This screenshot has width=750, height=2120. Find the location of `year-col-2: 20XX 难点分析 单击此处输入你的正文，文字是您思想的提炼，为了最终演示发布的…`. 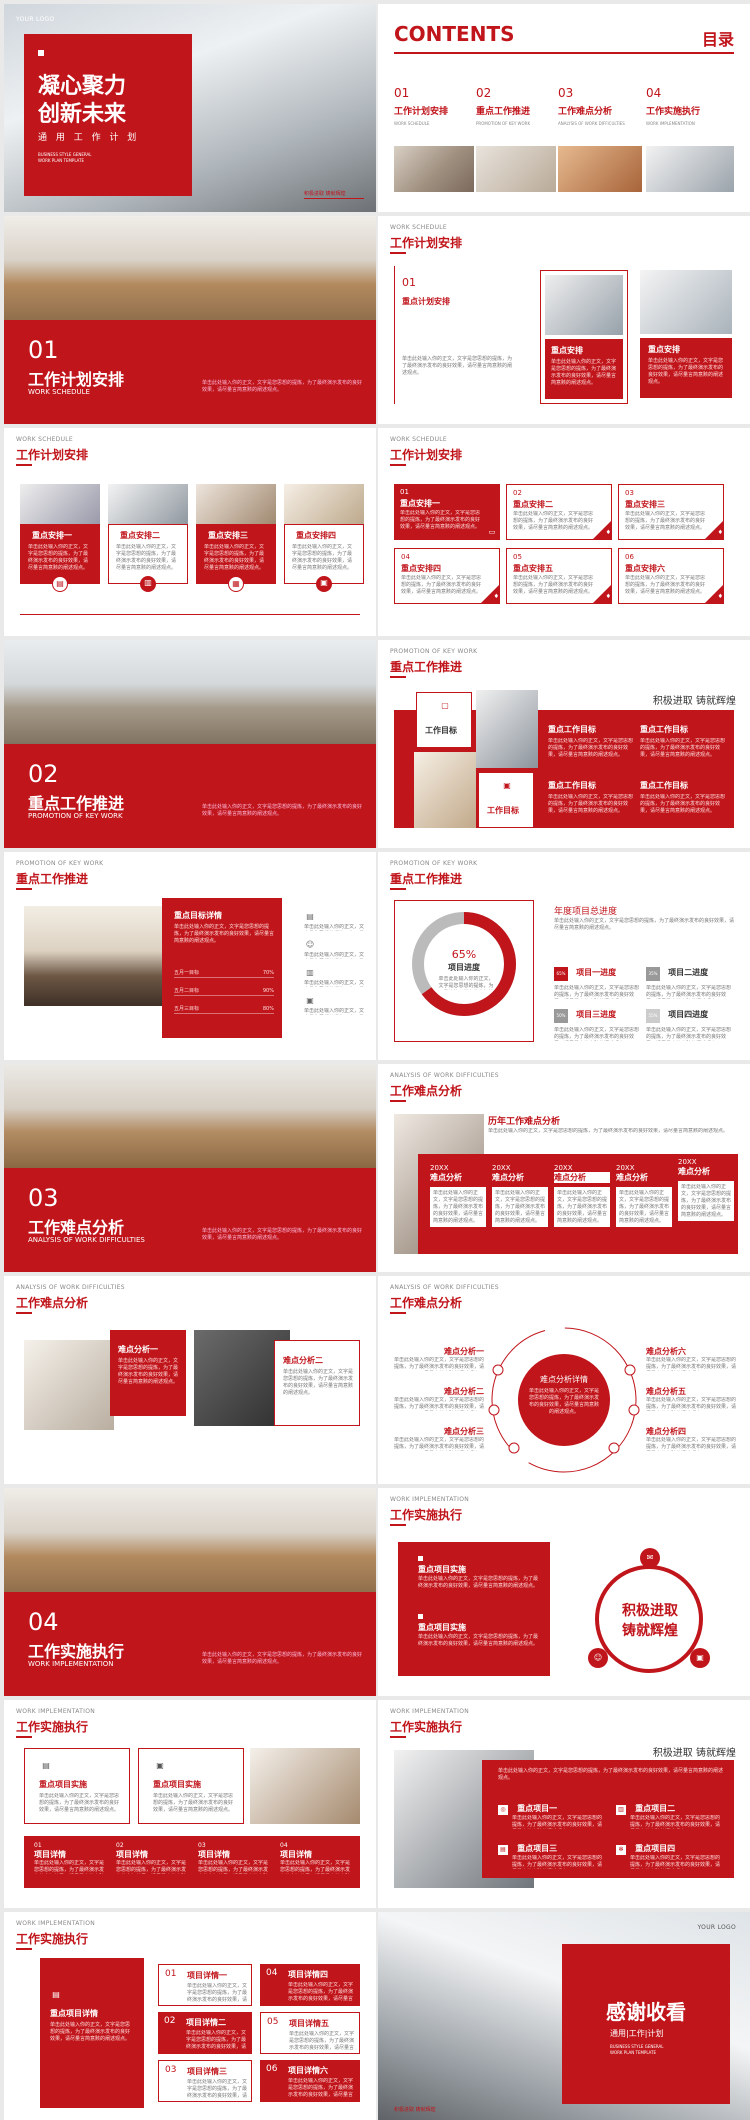

year-col-2: 20XX 难点分析 单击此处输入你的正文，文字是您思想的提炼，为了最终演示发布的… is located at coordinates (520, 1195).